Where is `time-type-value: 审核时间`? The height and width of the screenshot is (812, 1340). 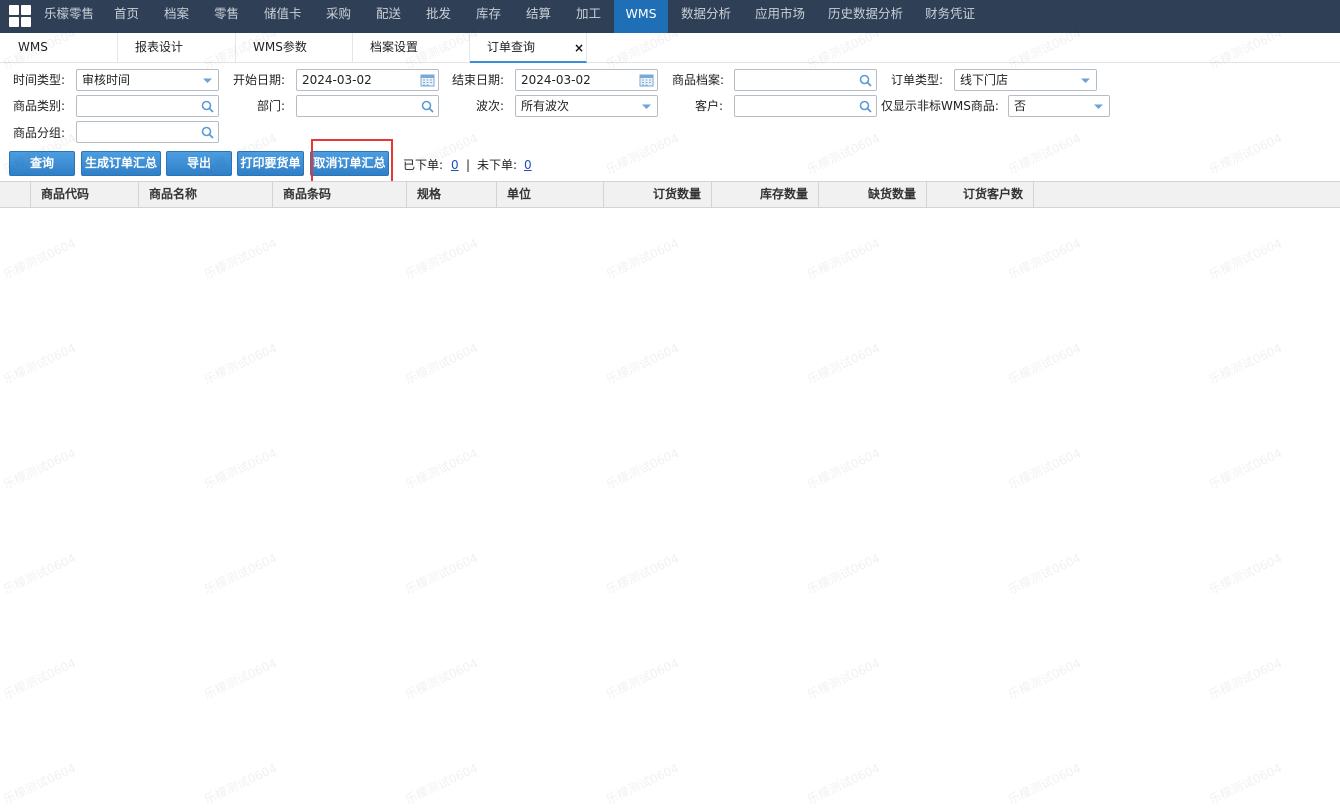
time-type-value: 审核时间 is located at coordinates (106, 80).